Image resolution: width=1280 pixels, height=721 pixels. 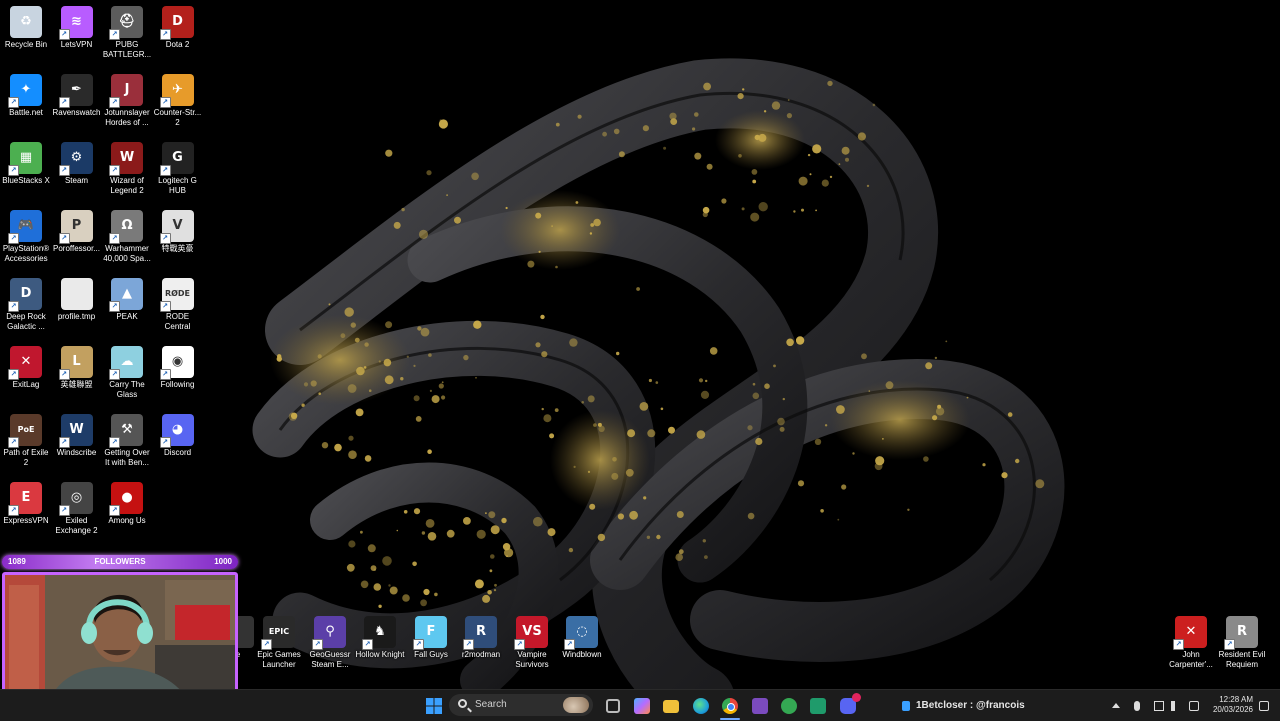 I want to click on desktop-shortcut-label: Logitech G HUB, so click(x=177, y=185).